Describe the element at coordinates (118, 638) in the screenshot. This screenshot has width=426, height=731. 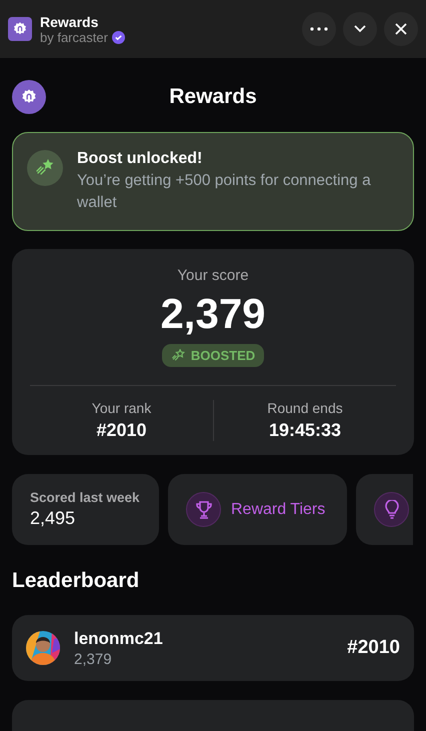
I see `user-name: lenonmc21` at that location.